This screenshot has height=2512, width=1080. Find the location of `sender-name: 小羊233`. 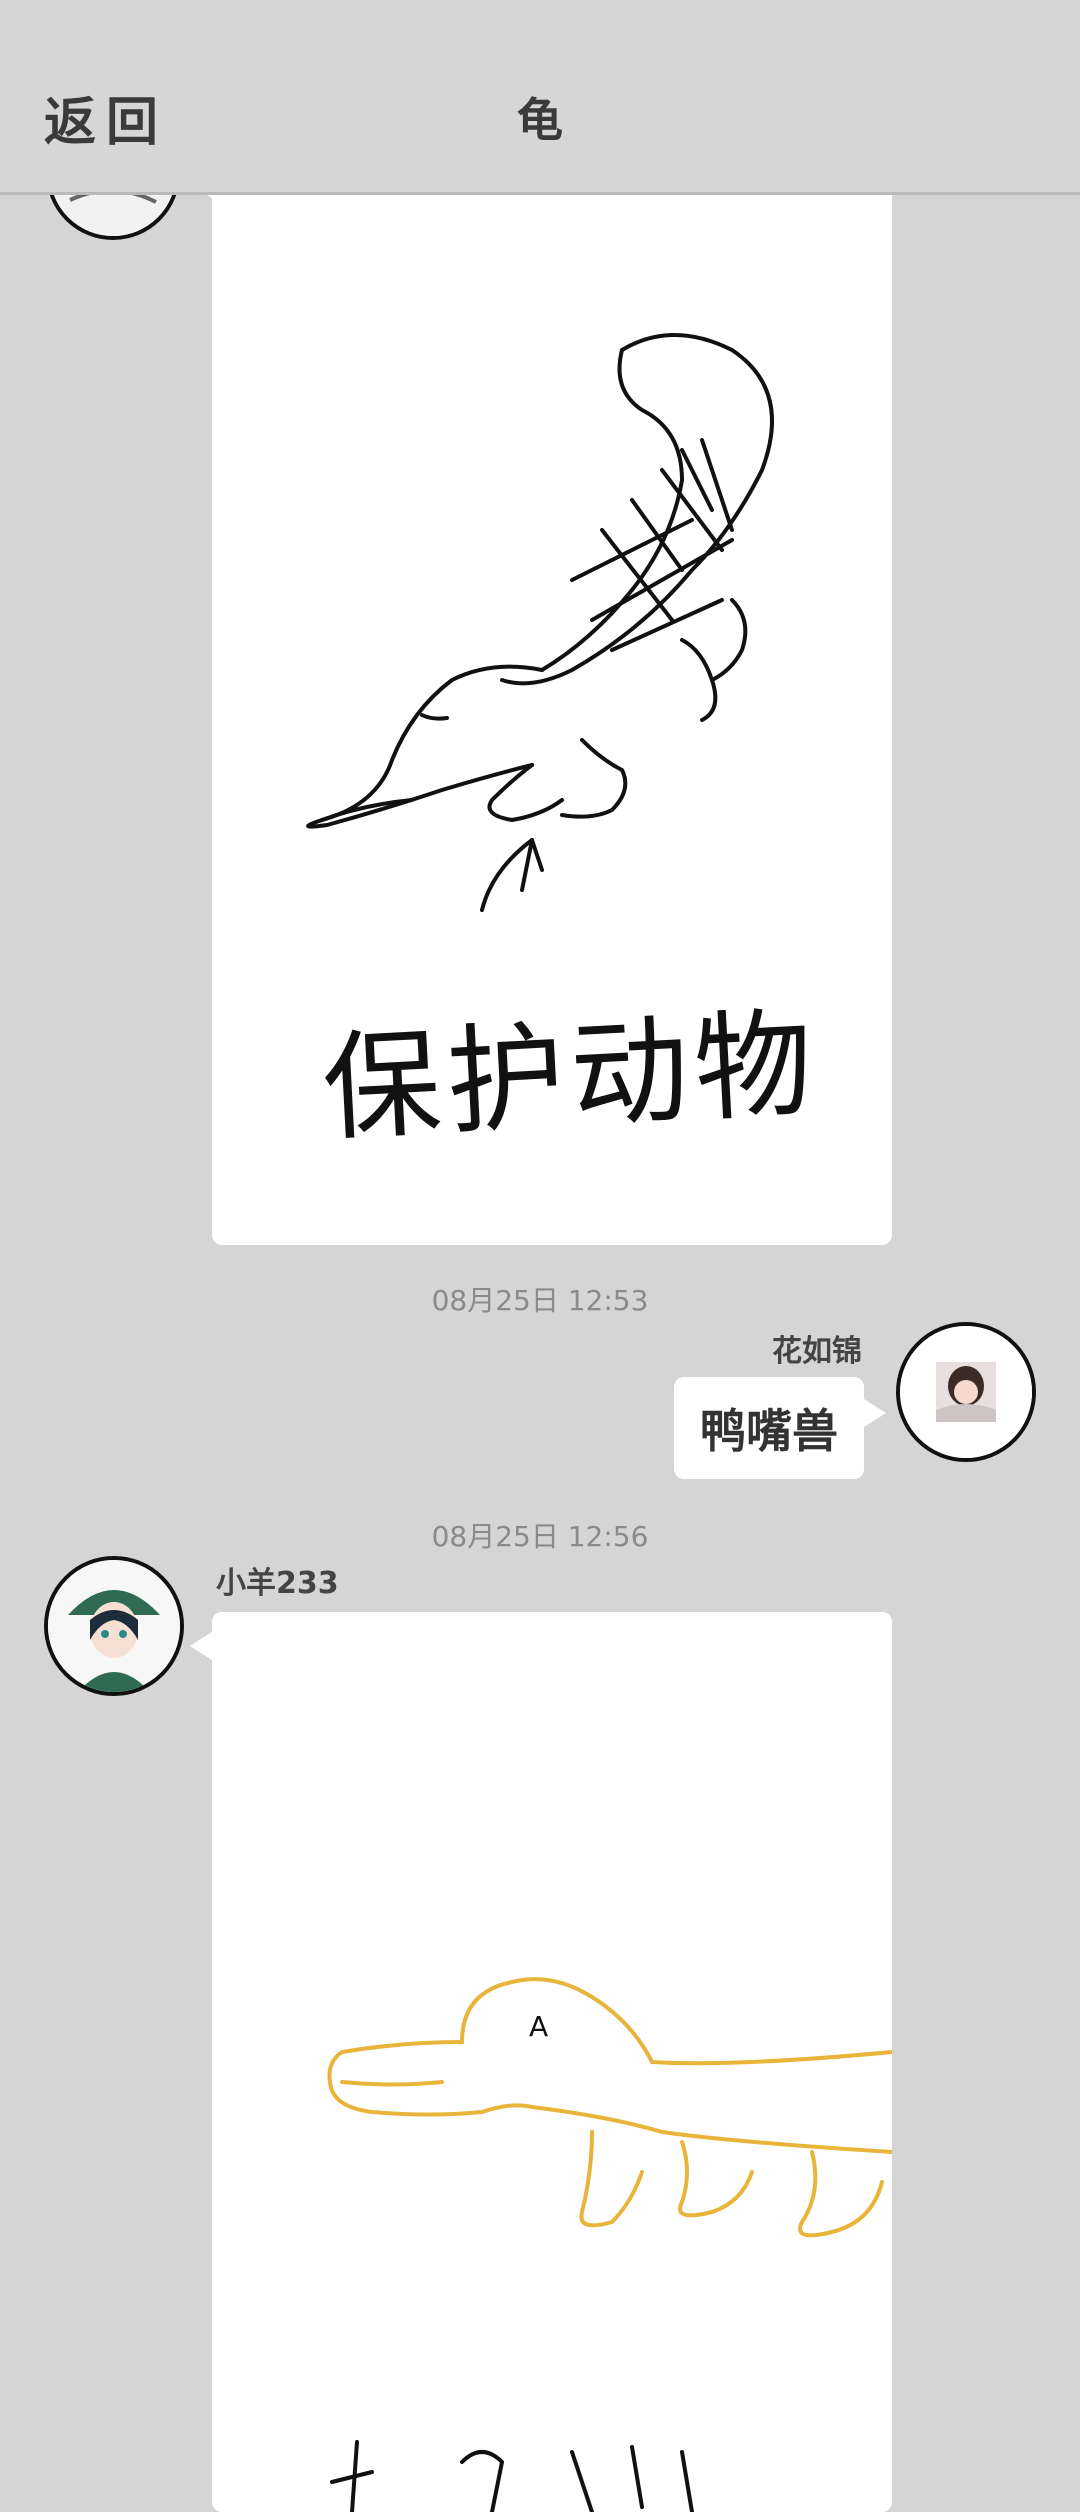

sender-name: 小羊233 is located at coordinates (277, 1583).